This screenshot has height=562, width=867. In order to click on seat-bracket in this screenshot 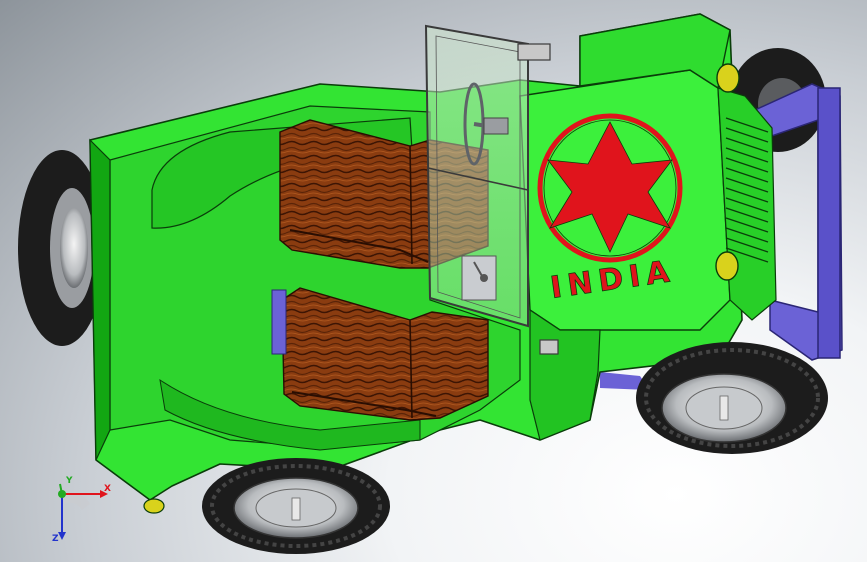, I will do `click(279, 322)`.